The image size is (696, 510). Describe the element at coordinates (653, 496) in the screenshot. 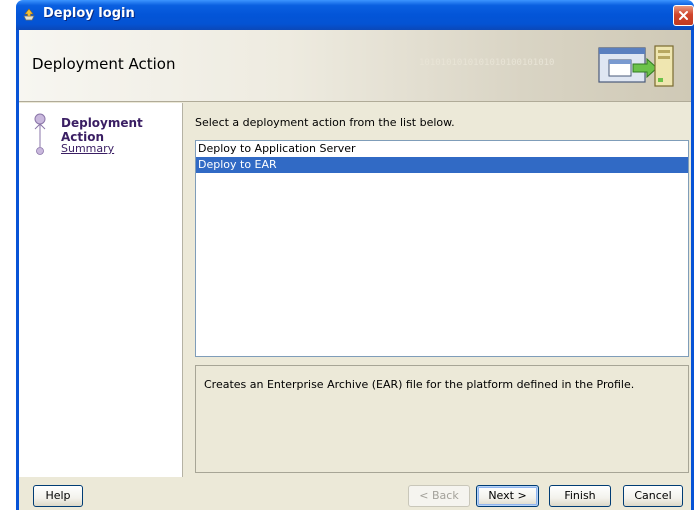

I see `cancel-button: Cancel` at that location.